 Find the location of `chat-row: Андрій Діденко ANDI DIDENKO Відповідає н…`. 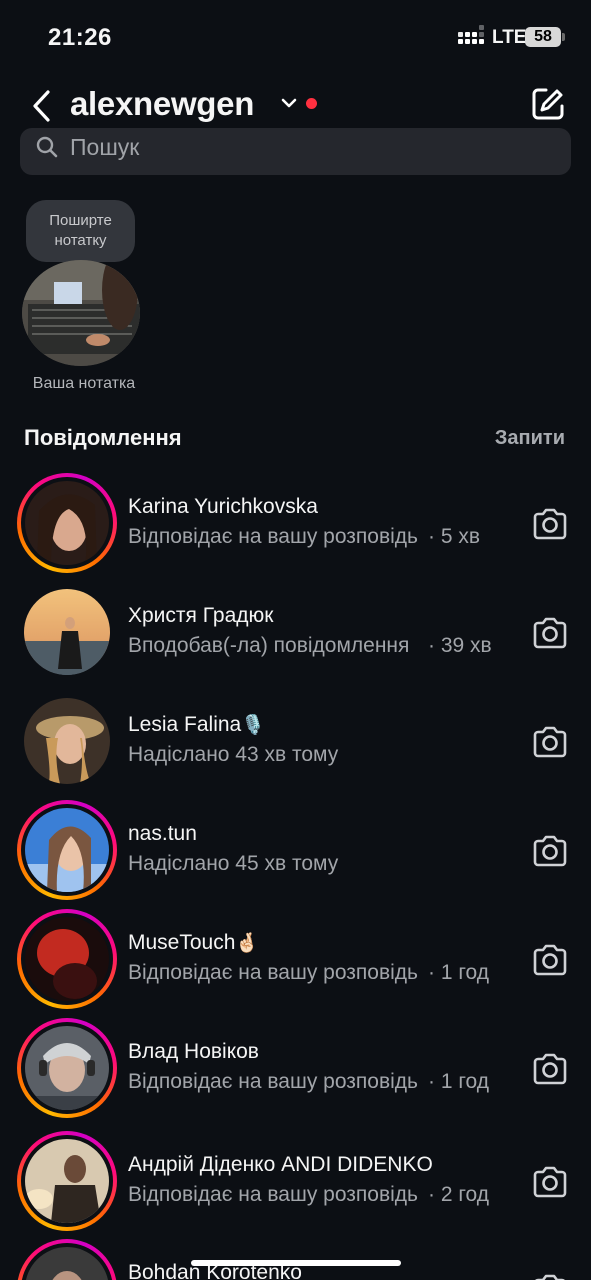

chat-row: Андрій Діденко ANDI DIDENKO Відповідає н… is located at coordinates (295, 1184).